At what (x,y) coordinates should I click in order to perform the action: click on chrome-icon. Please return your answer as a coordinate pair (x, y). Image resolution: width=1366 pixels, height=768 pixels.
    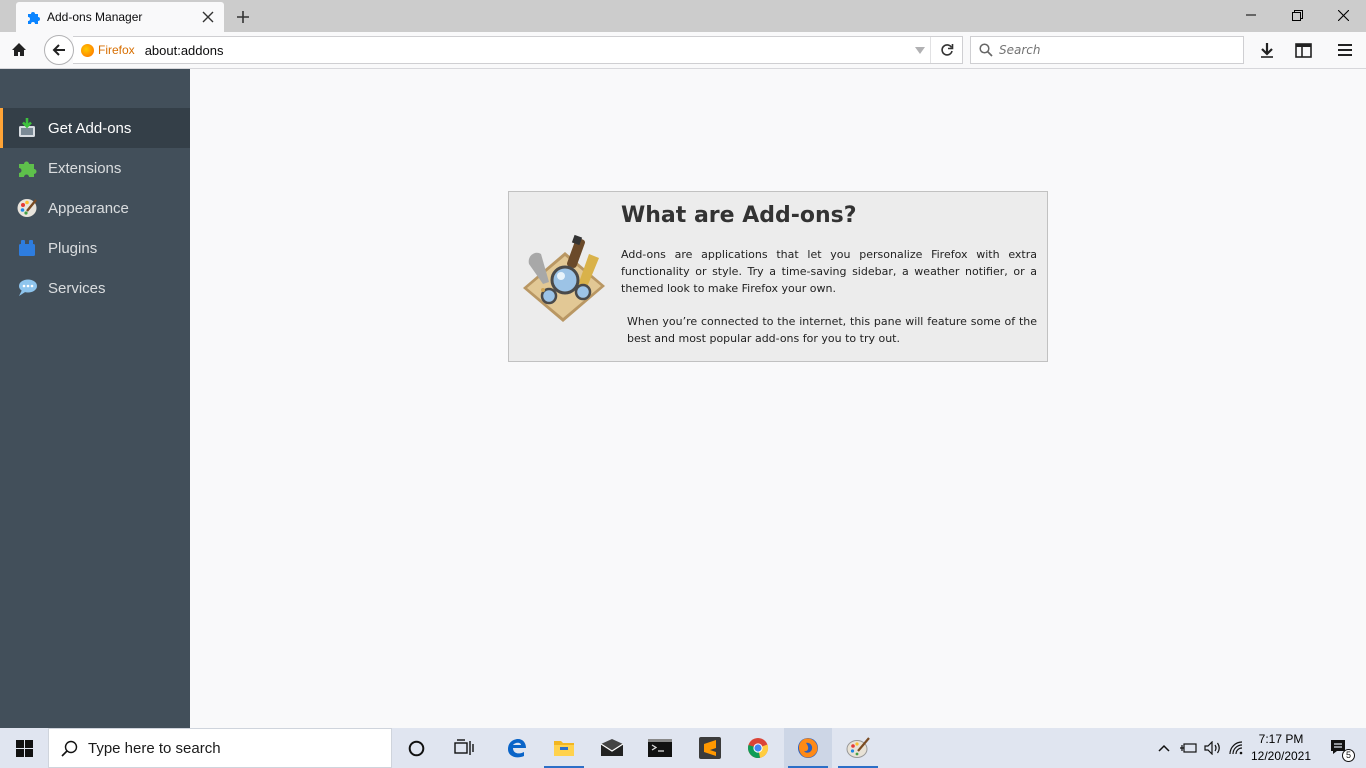
    Looking at the image, I should click on (758, 748).